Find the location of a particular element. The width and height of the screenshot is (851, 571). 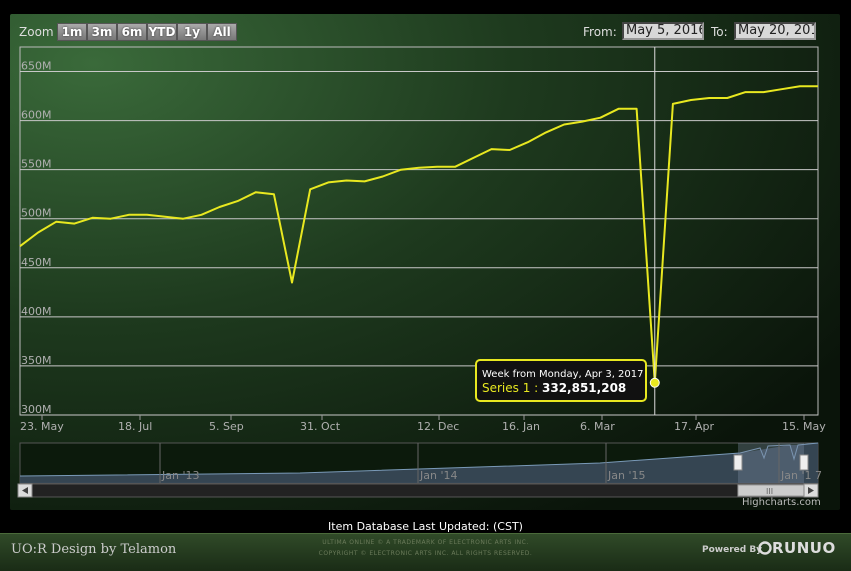

runuo-logo-text: RUNUO is located at coordinates (804, 548).